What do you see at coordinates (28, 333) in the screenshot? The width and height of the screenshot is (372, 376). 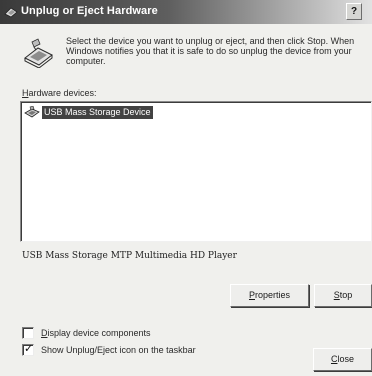 I see `display-device-components-checkbox` at bounding box center [28, 333].